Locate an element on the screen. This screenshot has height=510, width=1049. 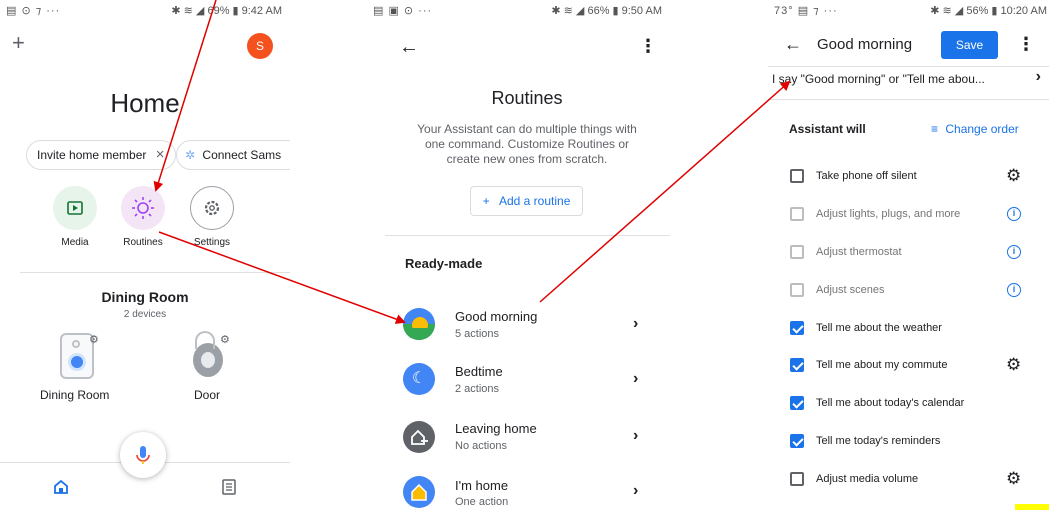
status-left: ▤ ▣ ⊙ ··· is located at coordinates (403, 11).